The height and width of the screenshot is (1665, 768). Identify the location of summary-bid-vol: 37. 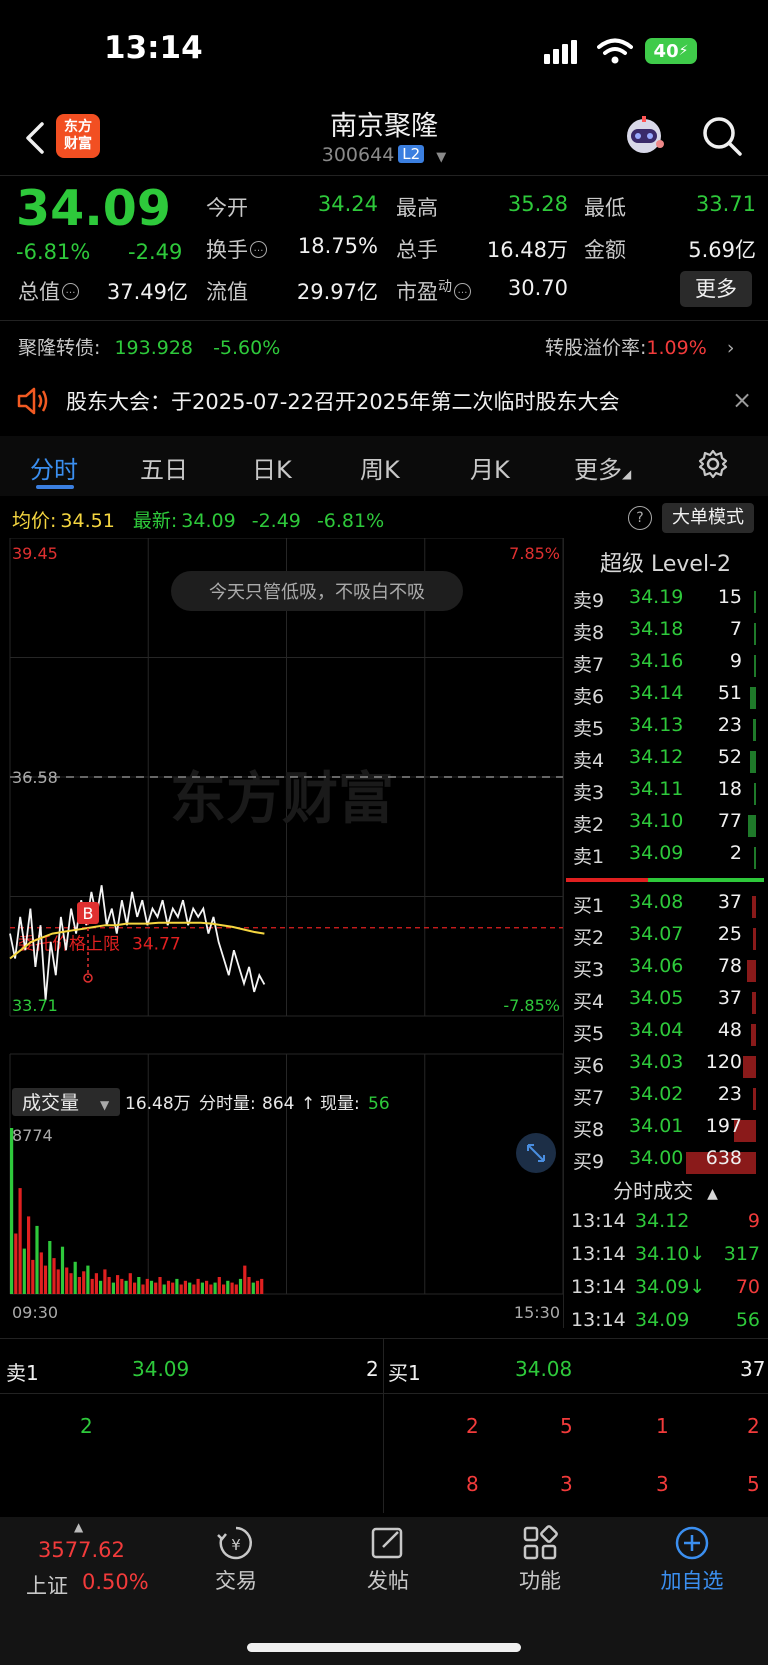
(753, 1369).